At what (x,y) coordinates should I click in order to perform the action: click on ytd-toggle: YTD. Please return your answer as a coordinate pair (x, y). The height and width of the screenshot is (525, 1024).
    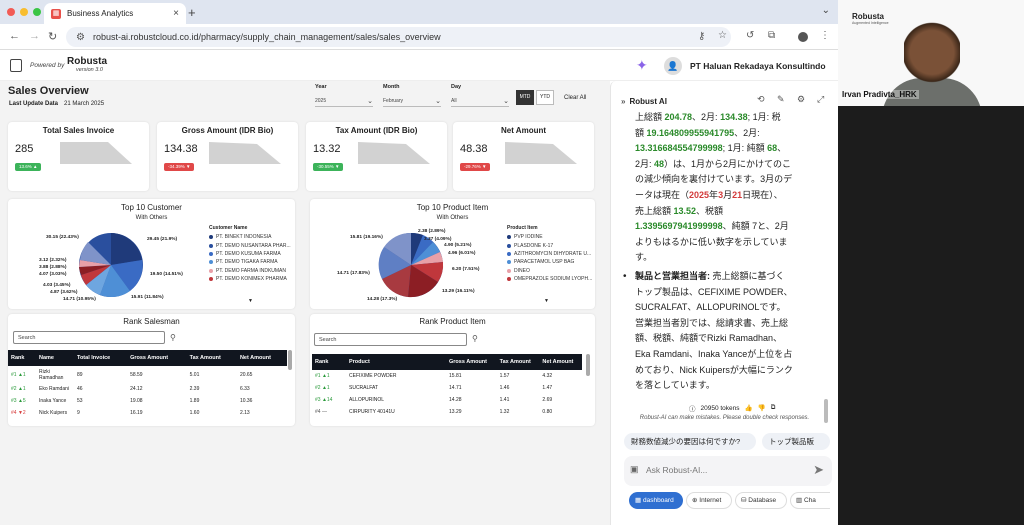
    Looking at the image, I should click on (545, 97).